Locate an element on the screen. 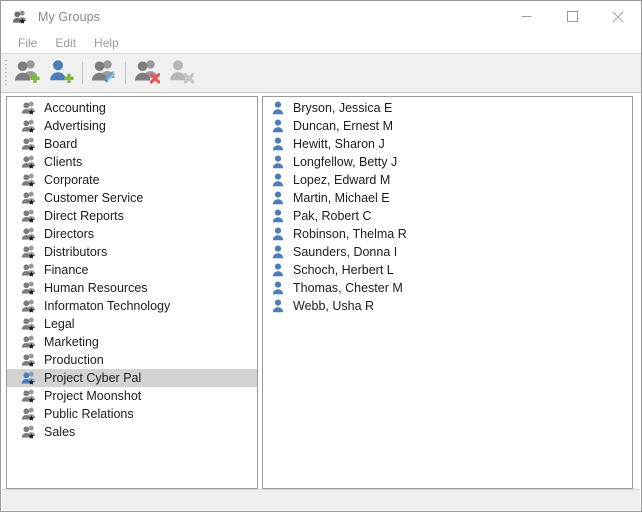 The width and height of the screenshot is (642, 512). member-list-item: Webb, Usha R is located at coordinates (447, 306).